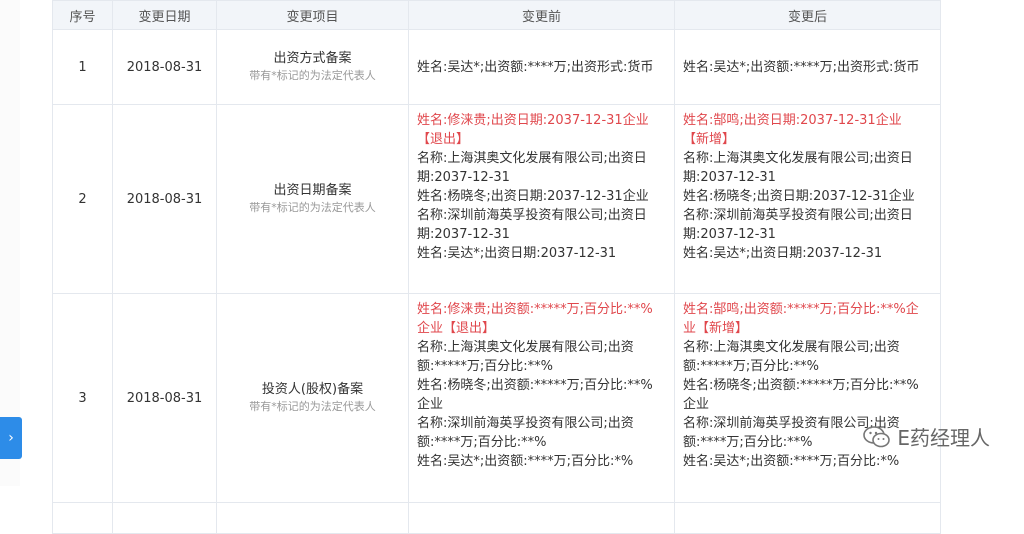 This screenshot has height=534, width=1024. Describe the element at coordinates (533, 120) in the screenshot. I see `before-line: 姓名:修涞贵;出资日期:2037-12-31企业` at that location.